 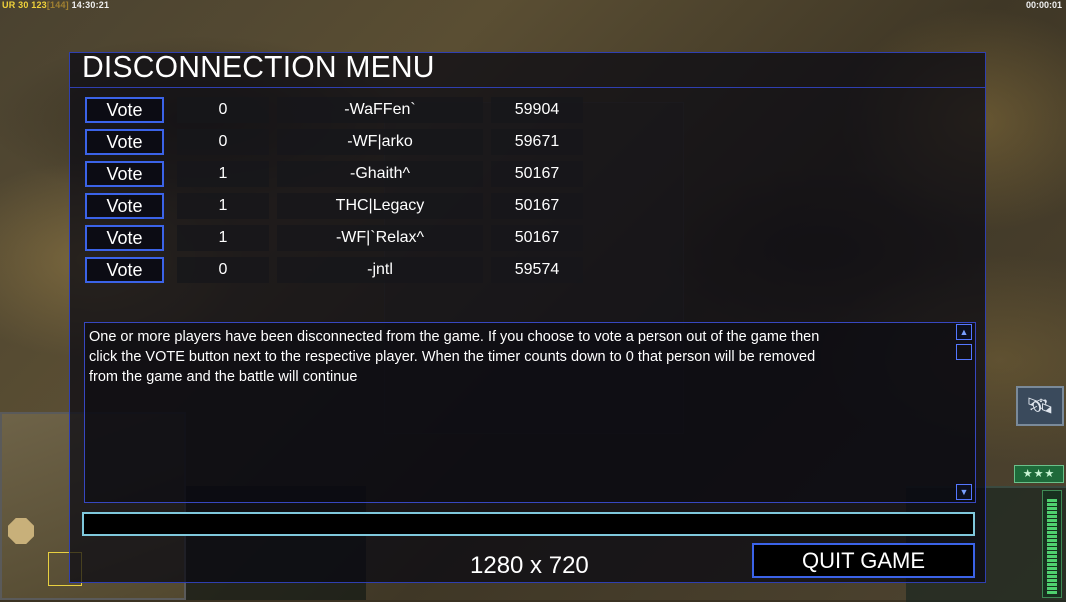 What do you see at coordinates (380, 238) in the screenshot?
I see `player-name: -WF|`Relax^` at bounding box center [380, 238].